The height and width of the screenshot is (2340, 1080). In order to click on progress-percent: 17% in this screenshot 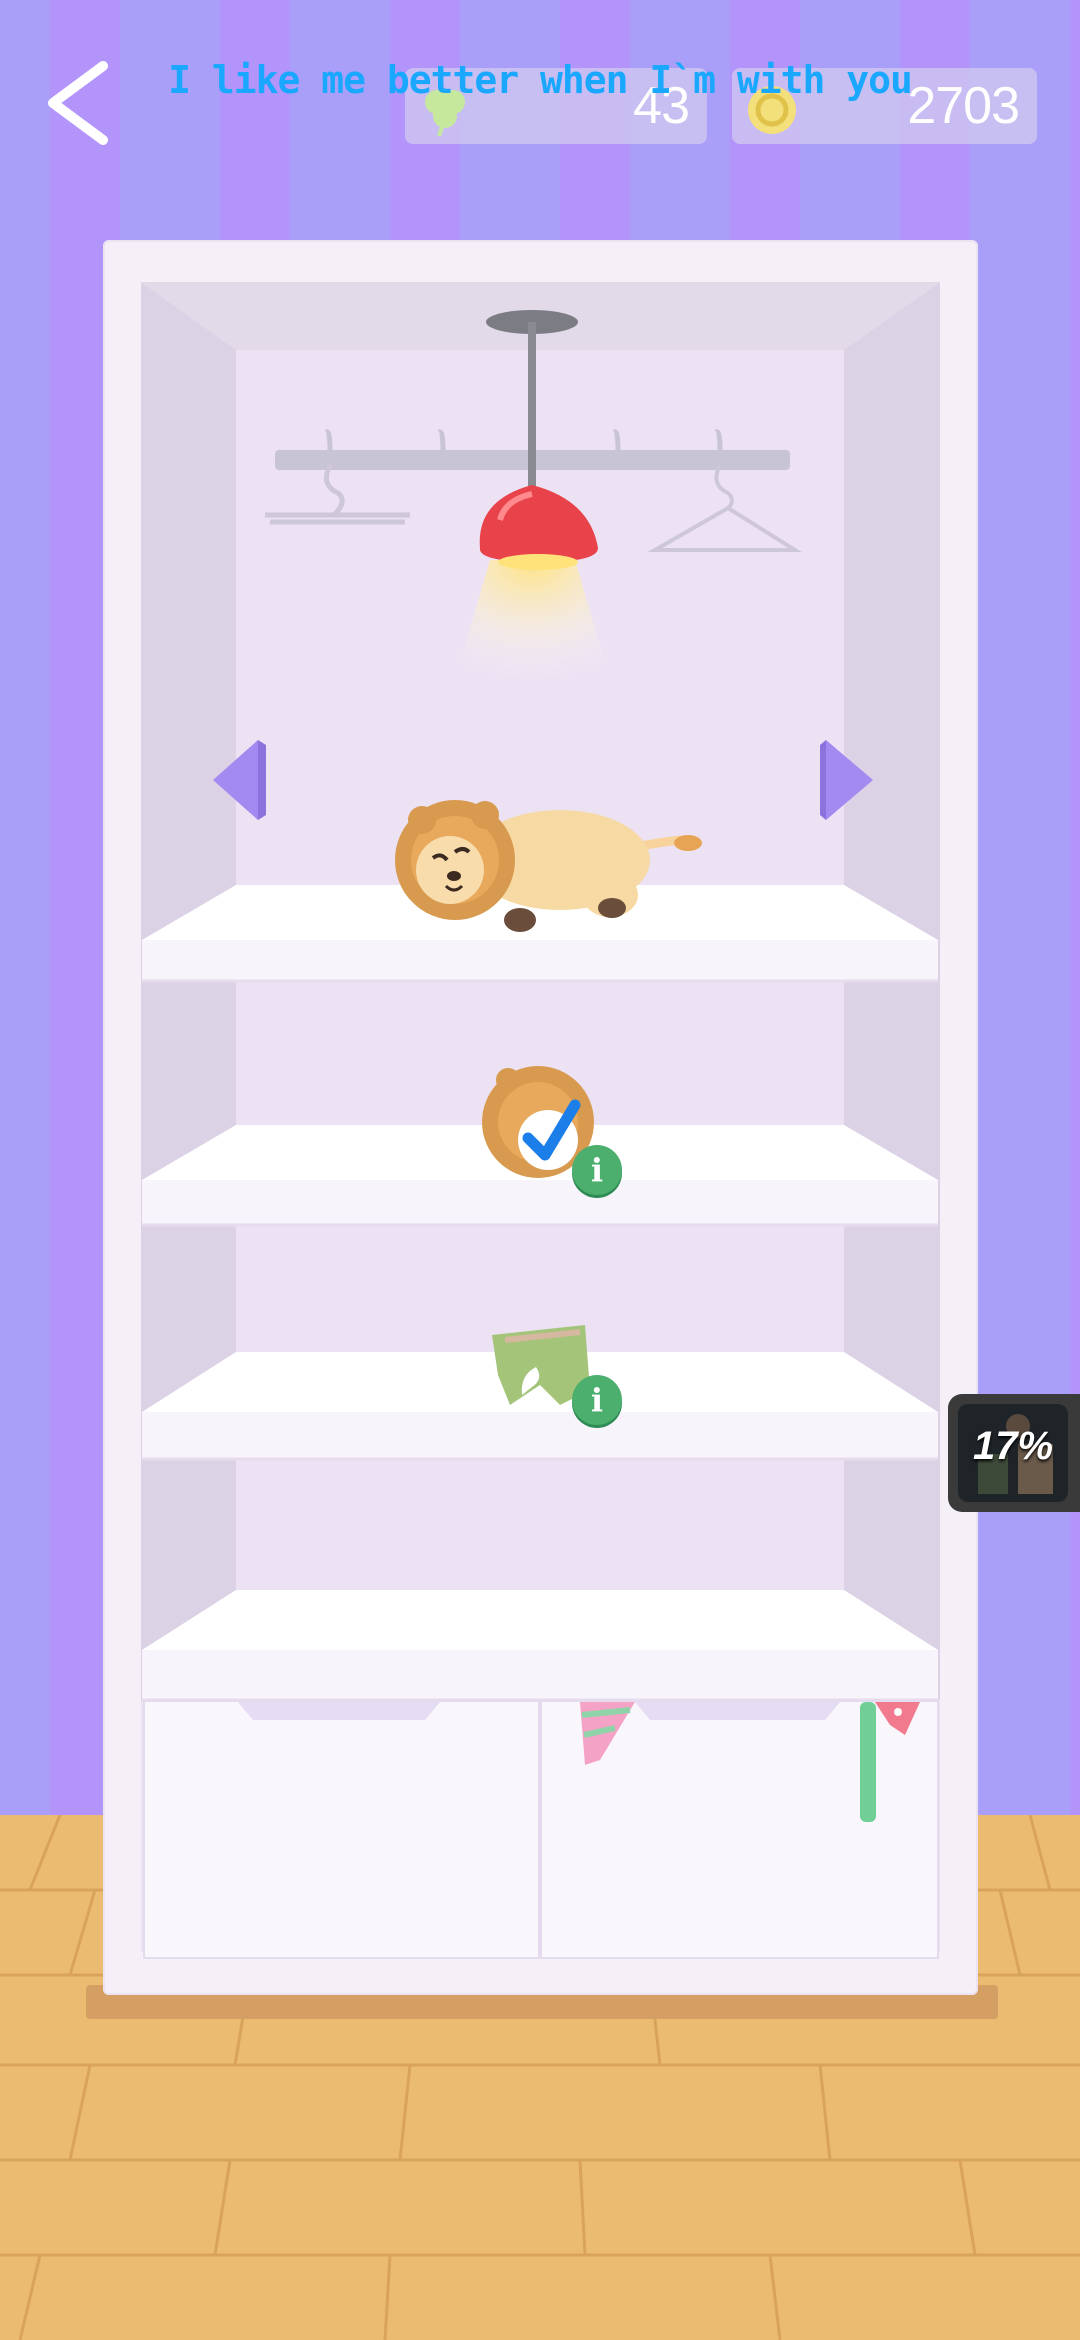, I will do `click(1013, 1446)`.